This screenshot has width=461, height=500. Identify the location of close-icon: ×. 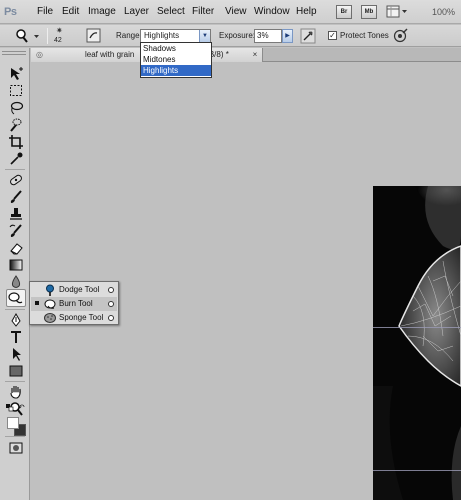
(255, 55).